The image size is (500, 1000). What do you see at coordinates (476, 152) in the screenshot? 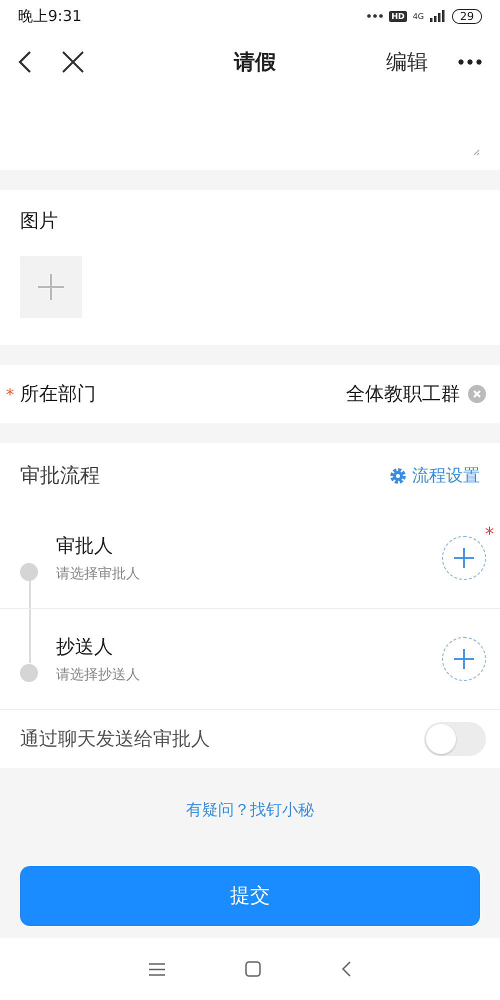
I see `resize-grip-icon` at bounding box center [476, 152].